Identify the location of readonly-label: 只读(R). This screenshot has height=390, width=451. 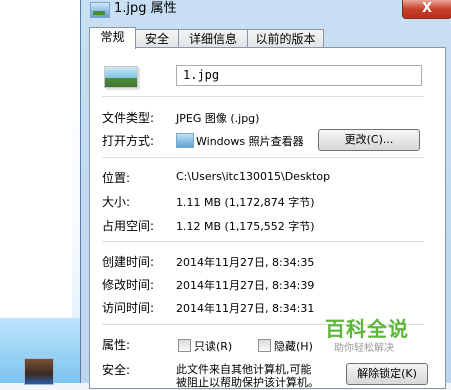
(213, 346).